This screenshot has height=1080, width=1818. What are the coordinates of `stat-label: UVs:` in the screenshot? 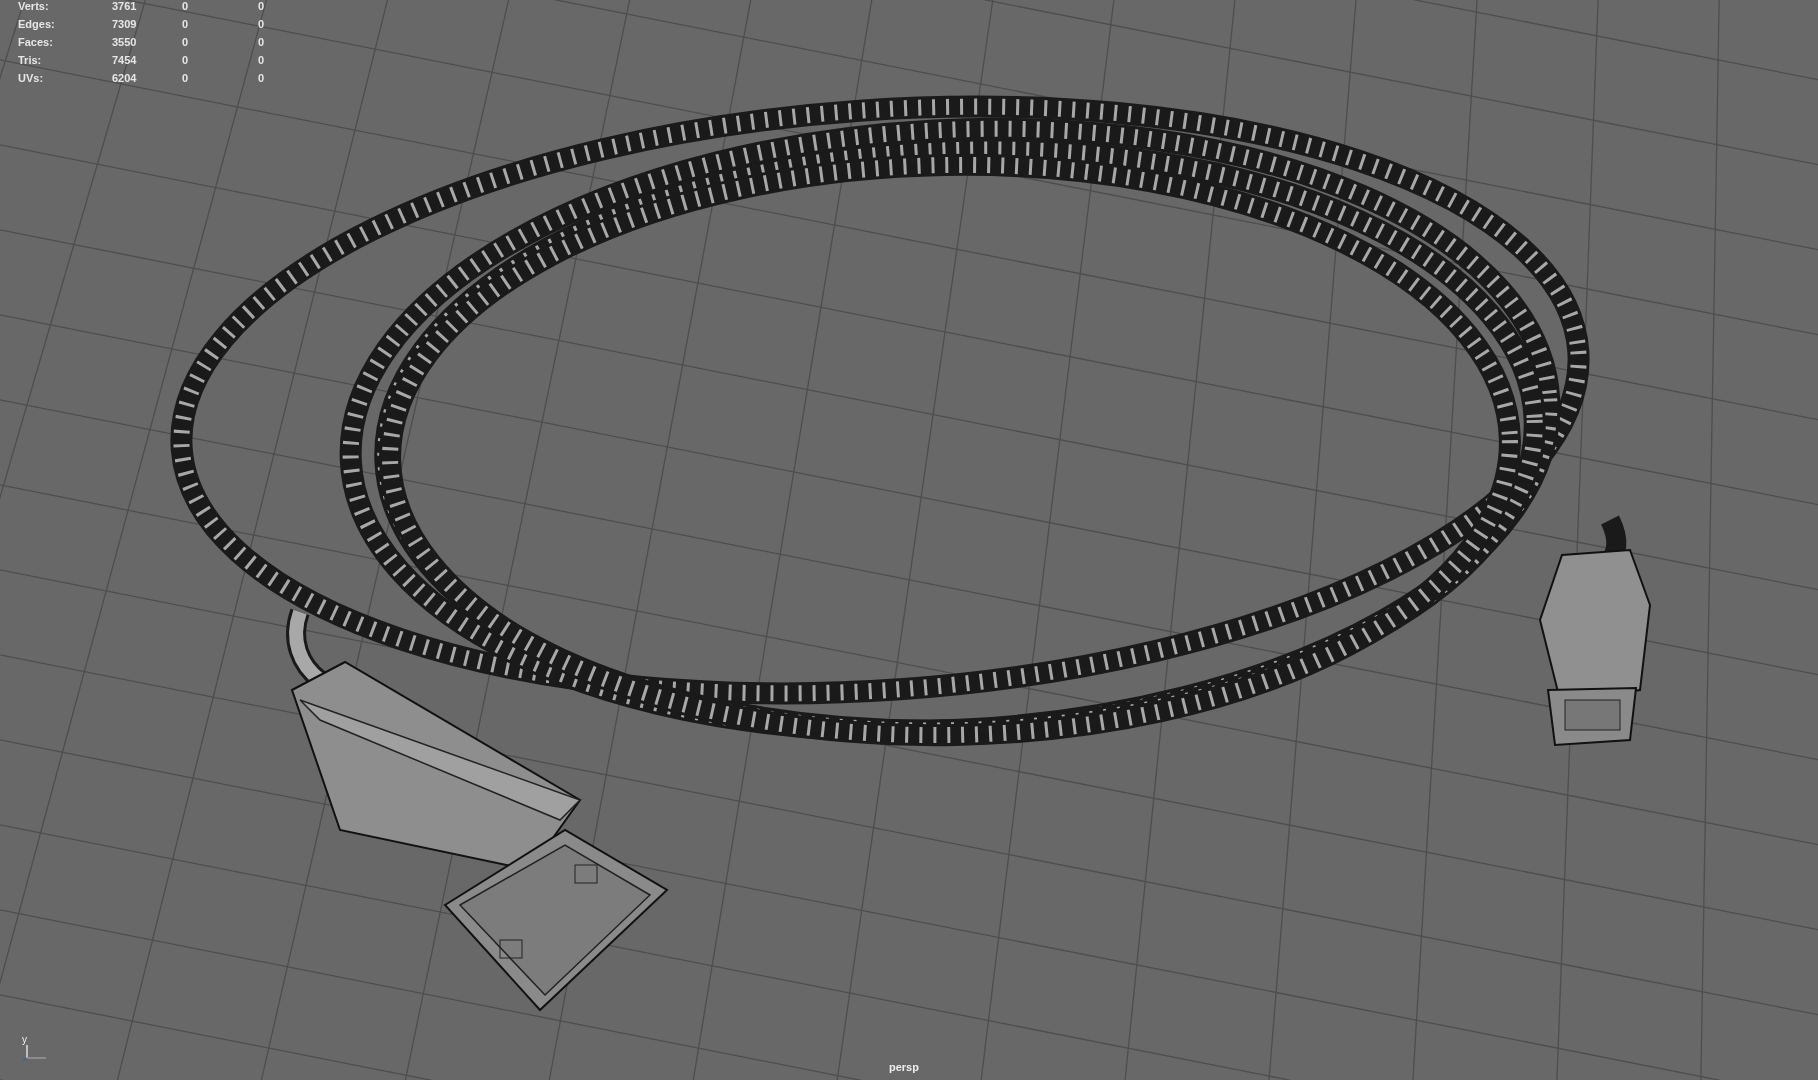 It's located at (31, 78).